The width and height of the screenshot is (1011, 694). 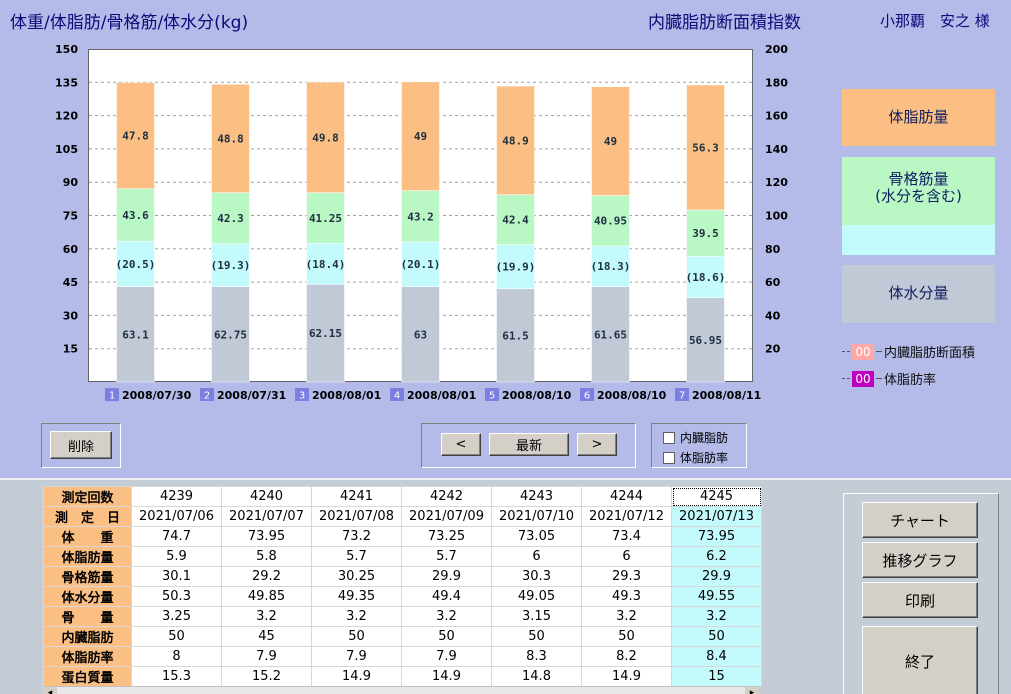 What do you see at coordinates (176, 616) in the screenshot?
I see `table-cell: 3.25` at bounding box center [176, 616].